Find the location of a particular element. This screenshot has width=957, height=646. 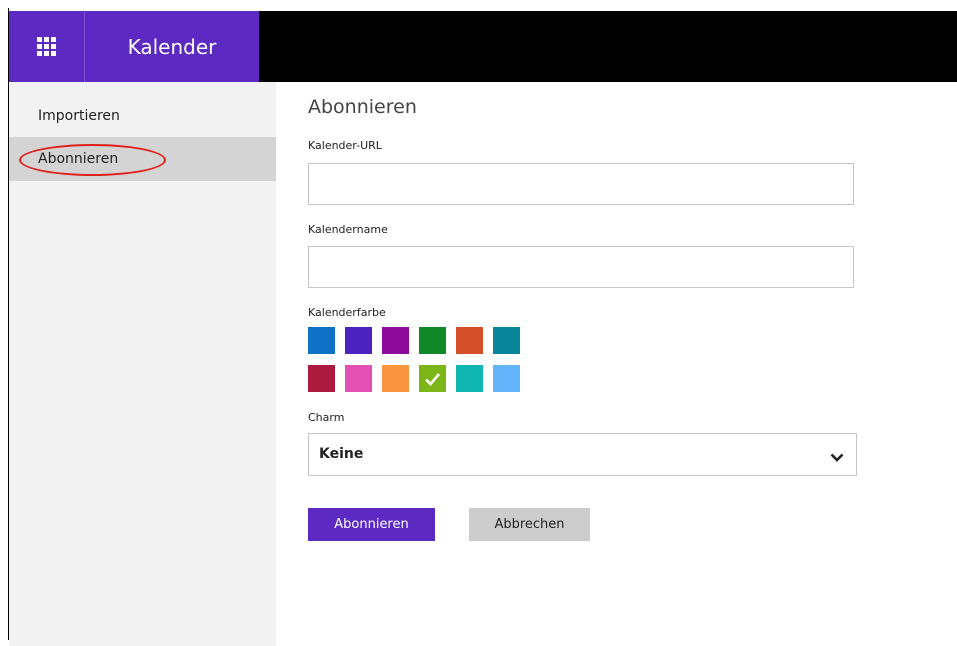

subscribe-button: Abonnieren is located at coordinates (371, 524).